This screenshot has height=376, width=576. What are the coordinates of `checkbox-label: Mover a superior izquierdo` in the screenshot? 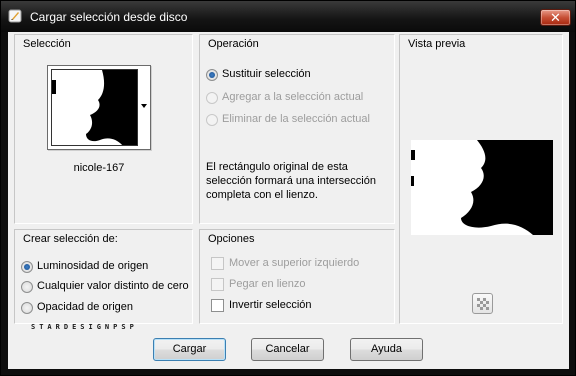 It's located at (294, 263).